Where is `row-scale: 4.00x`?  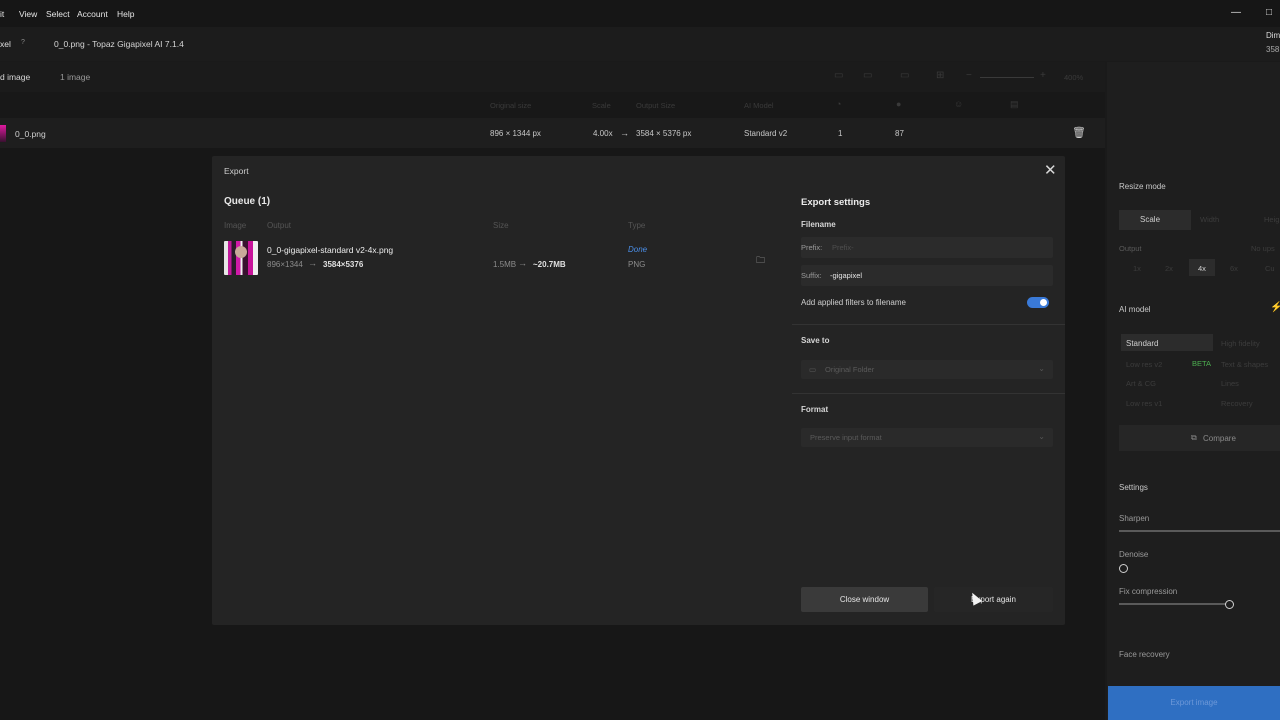
row-scale: 4.00x is located at coordinates (603, 133).